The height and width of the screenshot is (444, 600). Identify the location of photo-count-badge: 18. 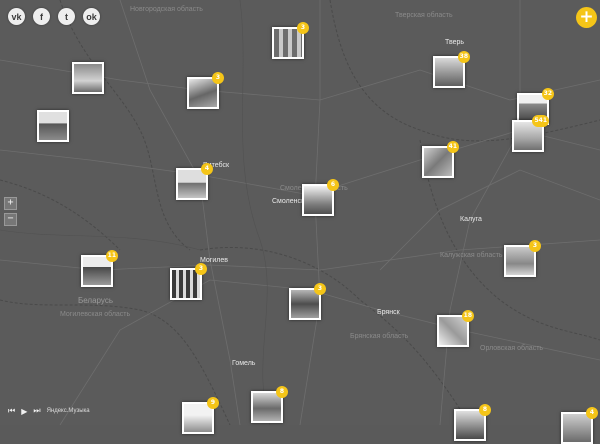
(467, 316).